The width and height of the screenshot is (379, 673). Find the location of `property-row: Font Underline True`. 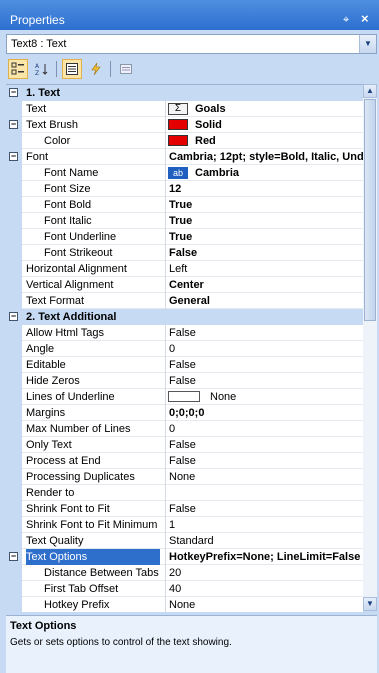

property-row: Font Underline True is located at coordinates (184, 237).